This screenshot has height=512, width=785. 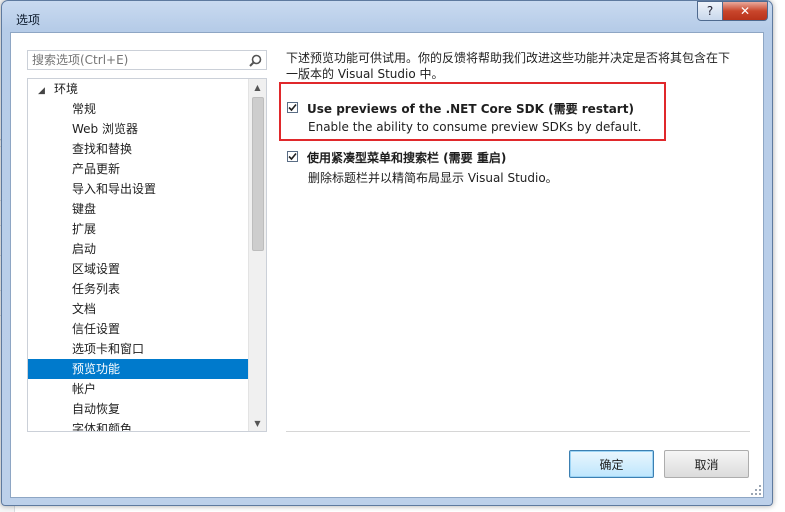 I want to click on search-box, so click(x=147, y=60).